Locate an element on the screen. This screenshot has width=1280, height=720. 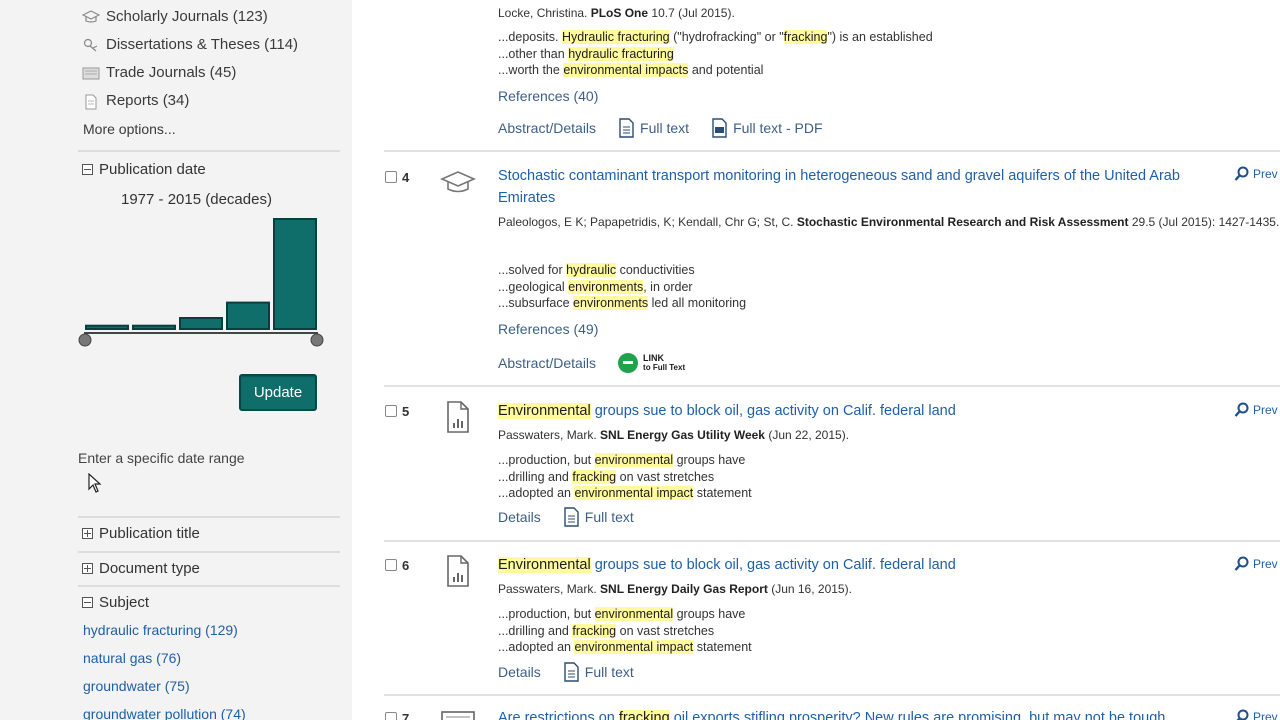
source-type-dissertations: Dissertations & Theses (114) is located at coordinates (190, 44).